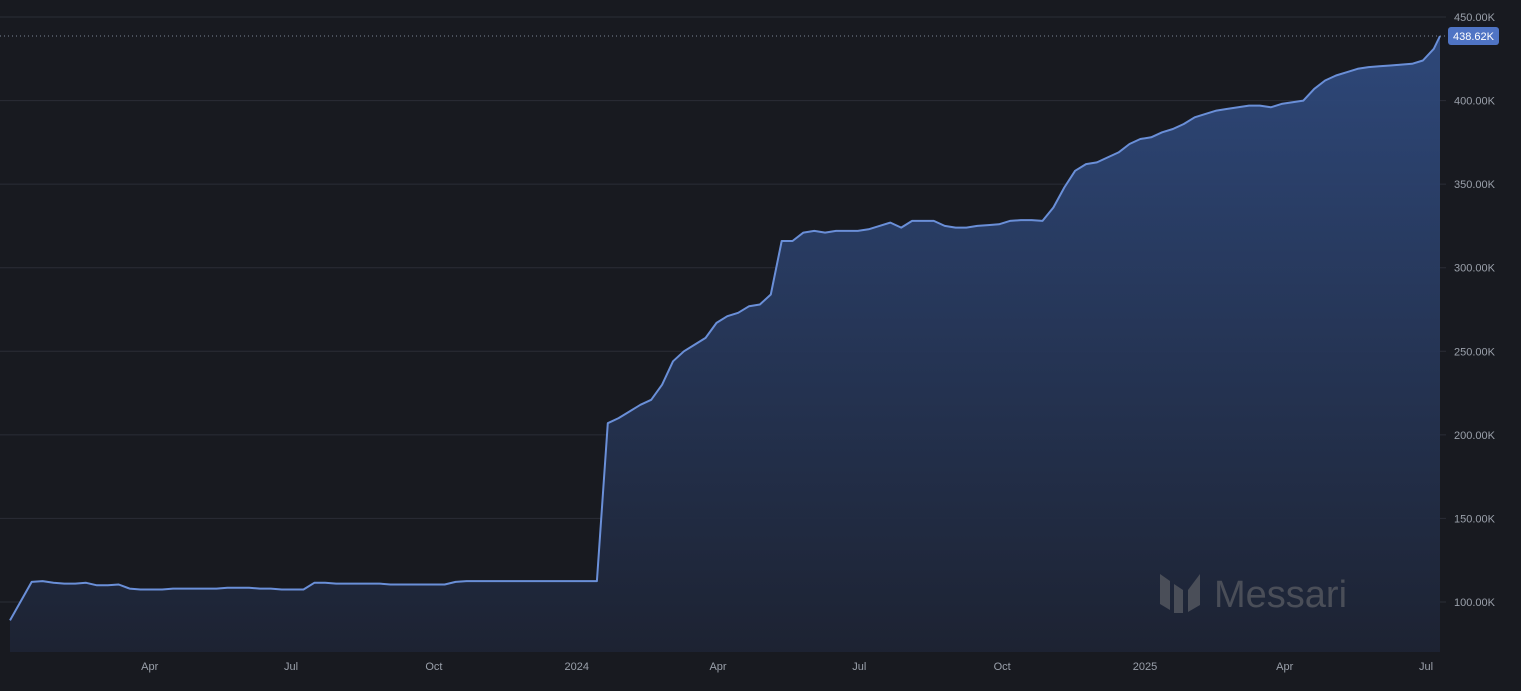 Image resolution: width=1521 pixels, height=691 pixels. Describe the element at coordinates (1475, 519) in the screenshot. I see `y-tick-label: 150.00K` at that location.